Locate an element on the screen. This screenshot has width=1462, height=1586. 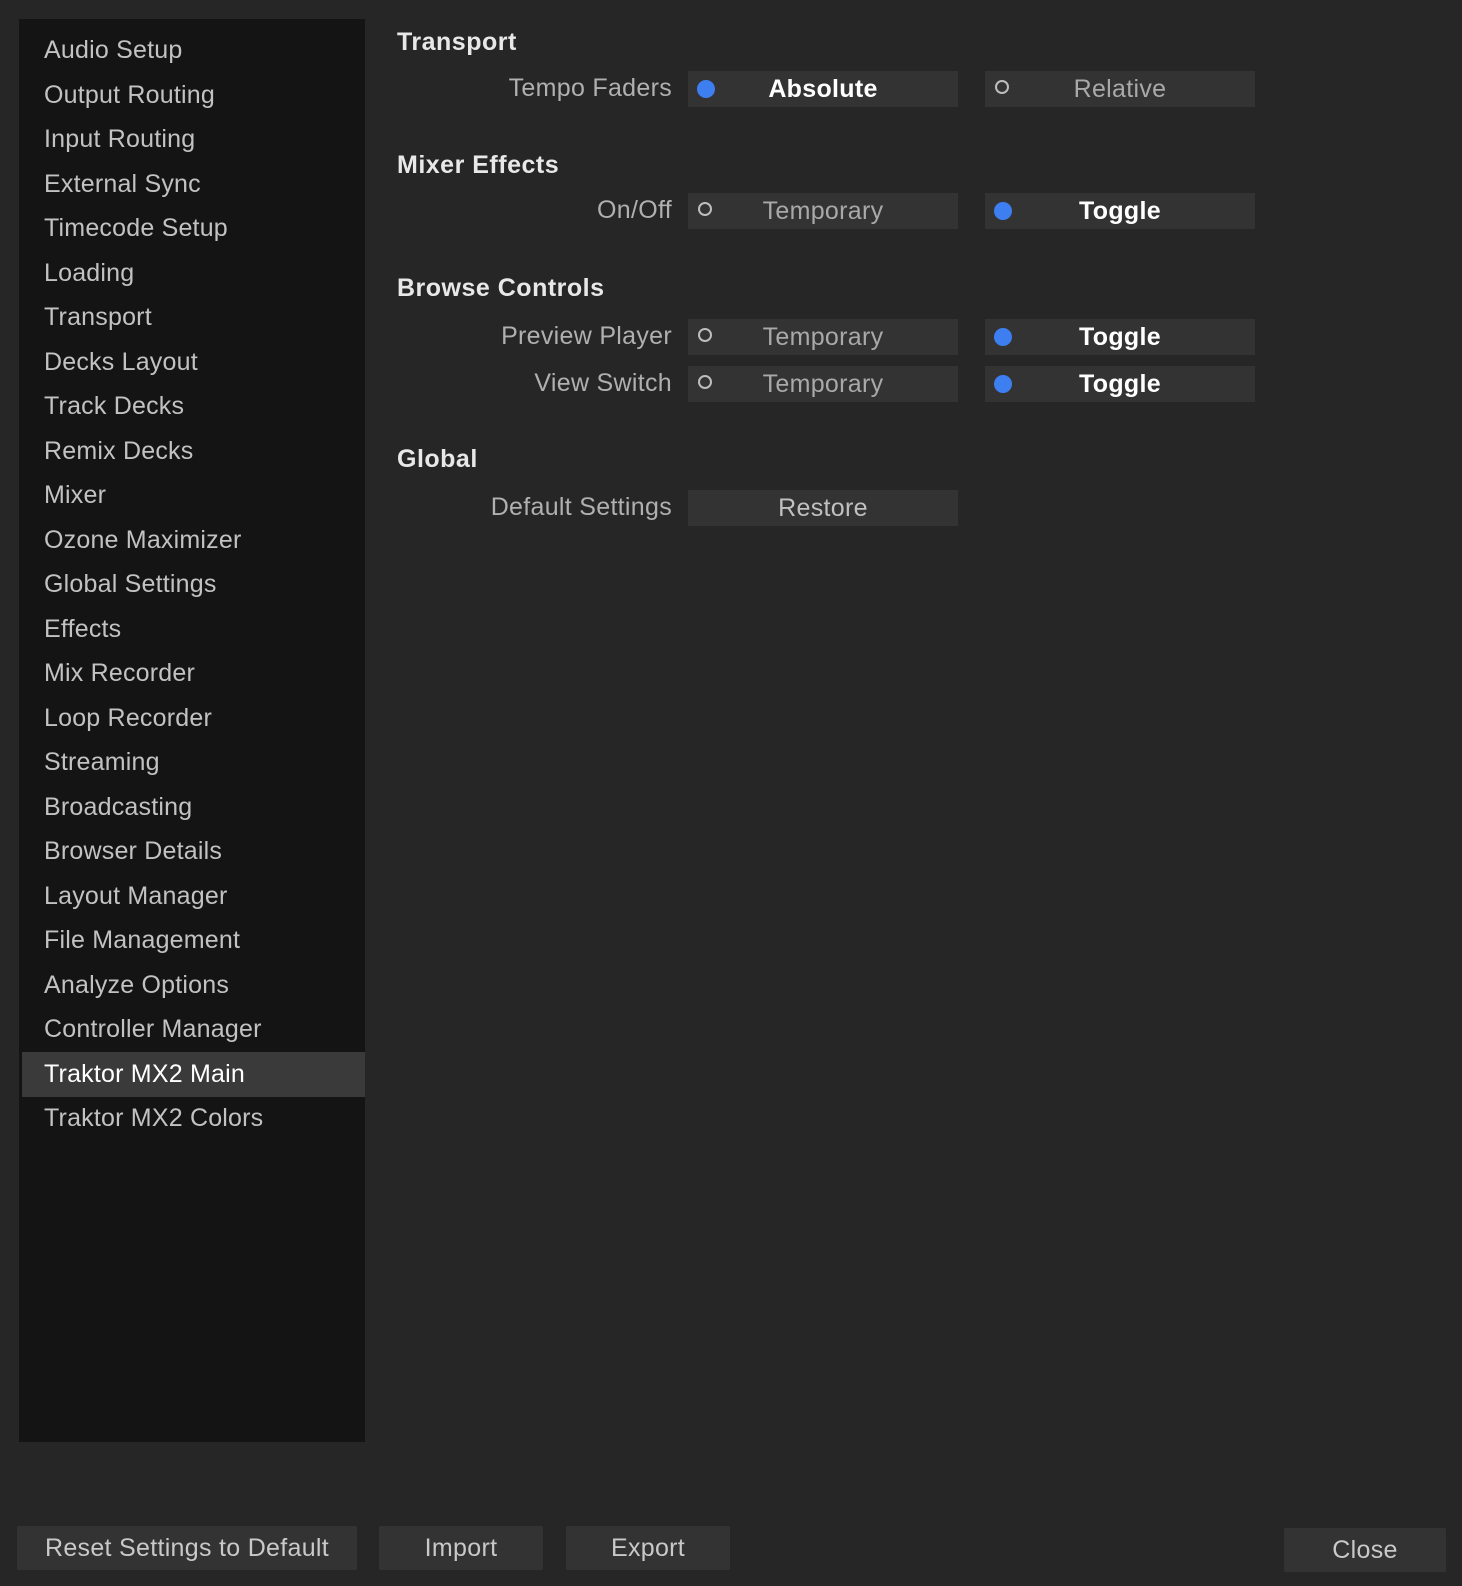
close-button: Close is located at coordinates (1365, 1550).